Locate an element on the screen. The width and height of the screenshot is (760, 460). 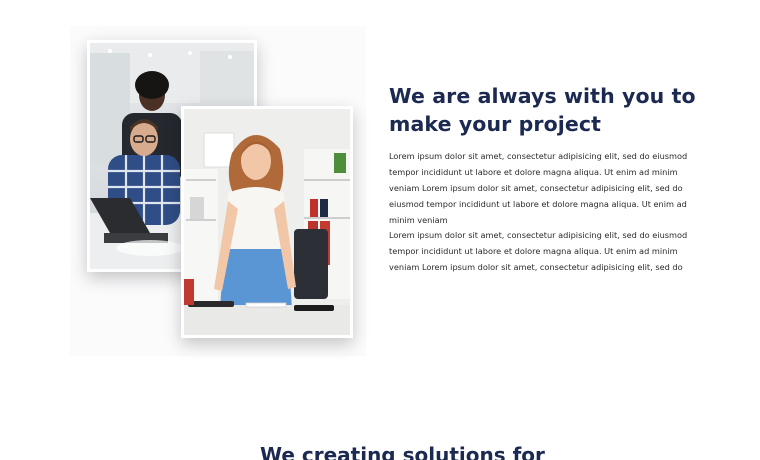
next-section-heading: We creating solutions for is located at coordinates (402, 451).